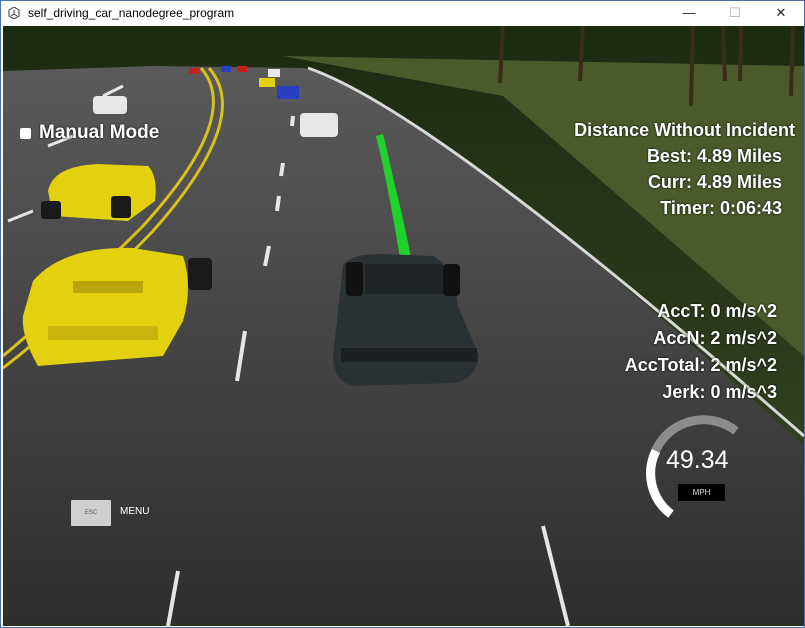 This screenshot has height=628, width=805. What do you see at coordinates (715, 338) in the screenshot?
I see `acc-n: AccN: 2 m/s^2` at bounding box center [715, 338].